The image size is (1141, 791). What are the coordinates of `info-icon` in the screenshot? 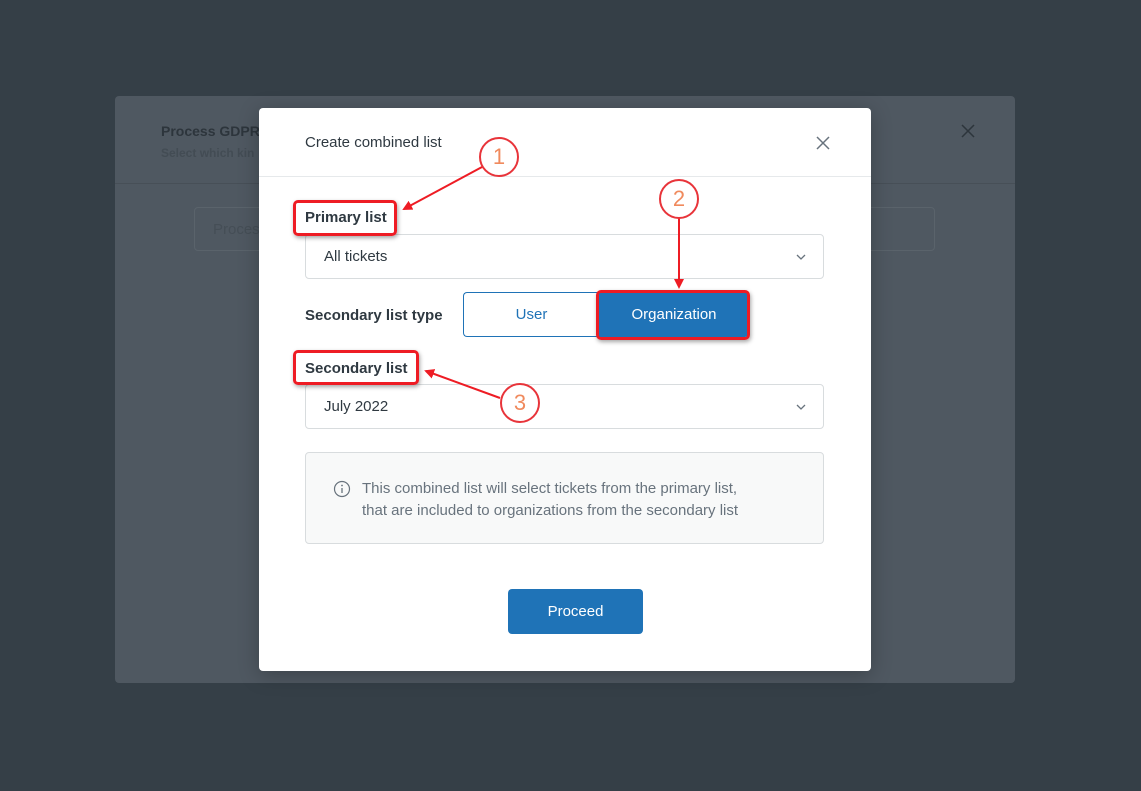 It's located at (342, 489).